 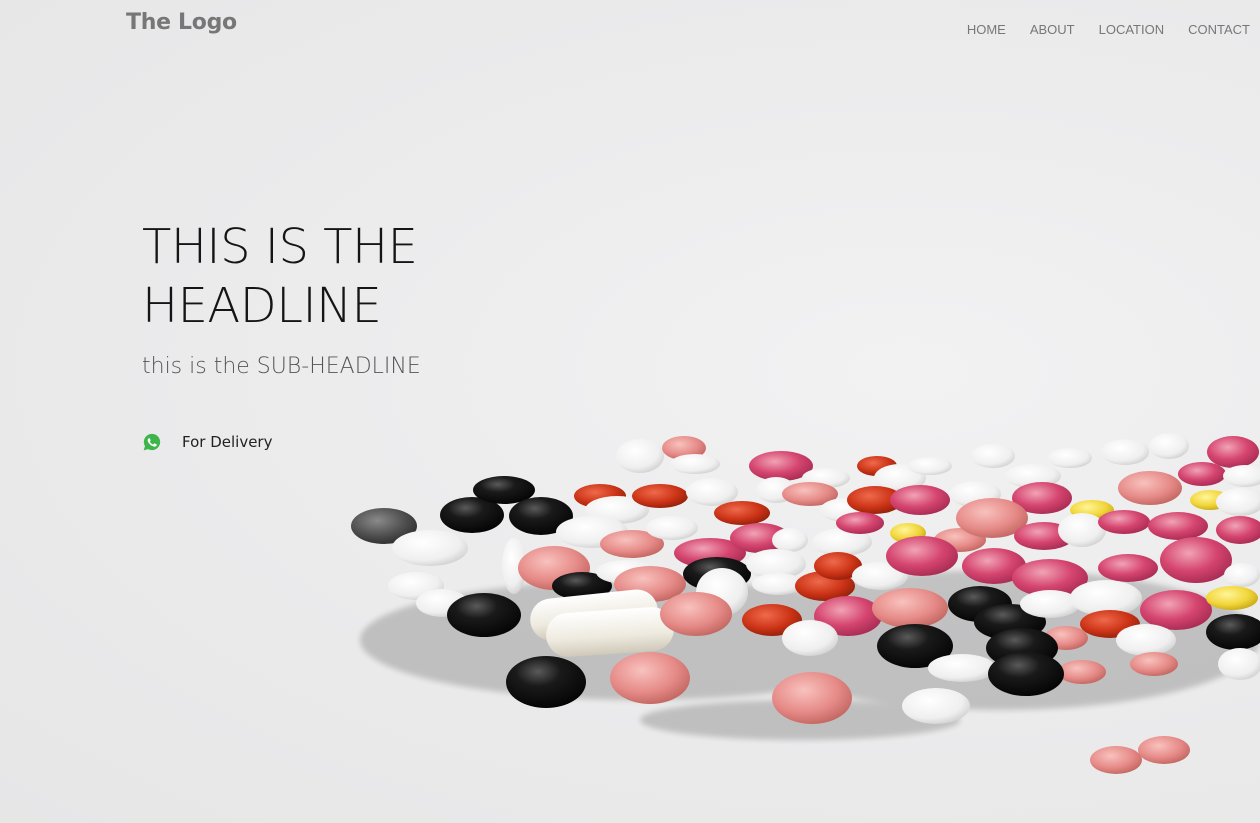 I want to click on nav-link-contact: CONTACT, so click(x=1219, y=29).